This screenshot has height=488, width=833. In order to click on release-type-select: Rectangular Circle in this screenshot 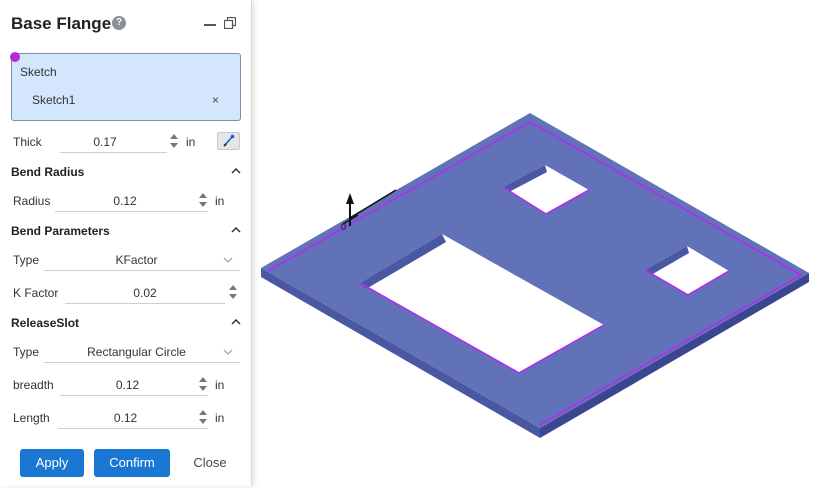, I will do `click(136, 352)`.